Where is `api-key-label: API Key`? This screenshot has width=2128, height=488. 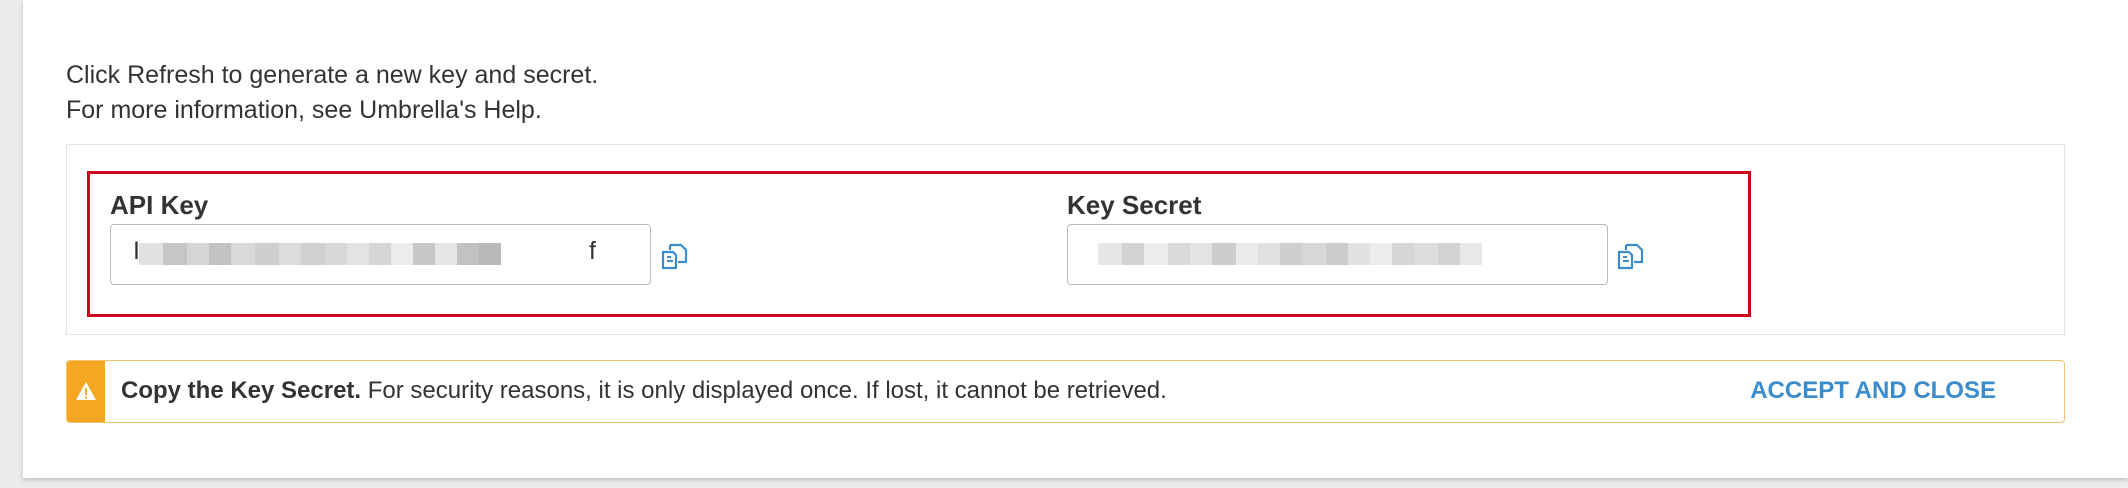
api-key-label: API Key is located at coordinates (159, 205).